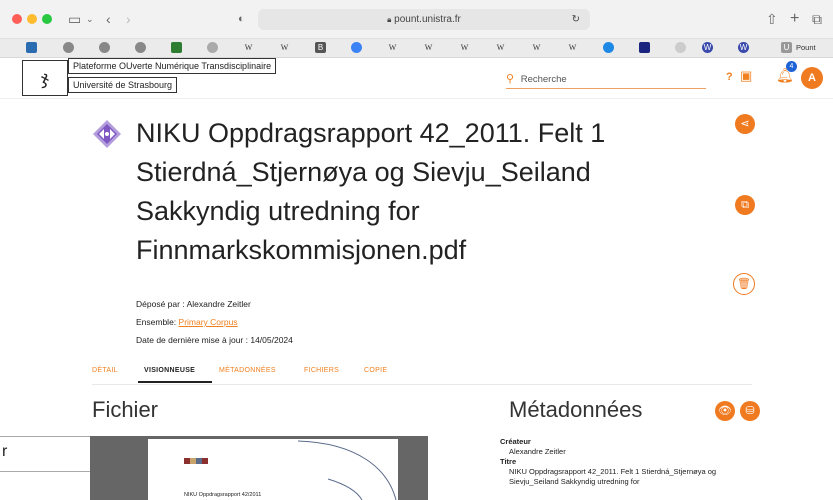  Describe the element at coordinates (108, 19) in the screenshot. I see `back-icon: ‹` at that location.